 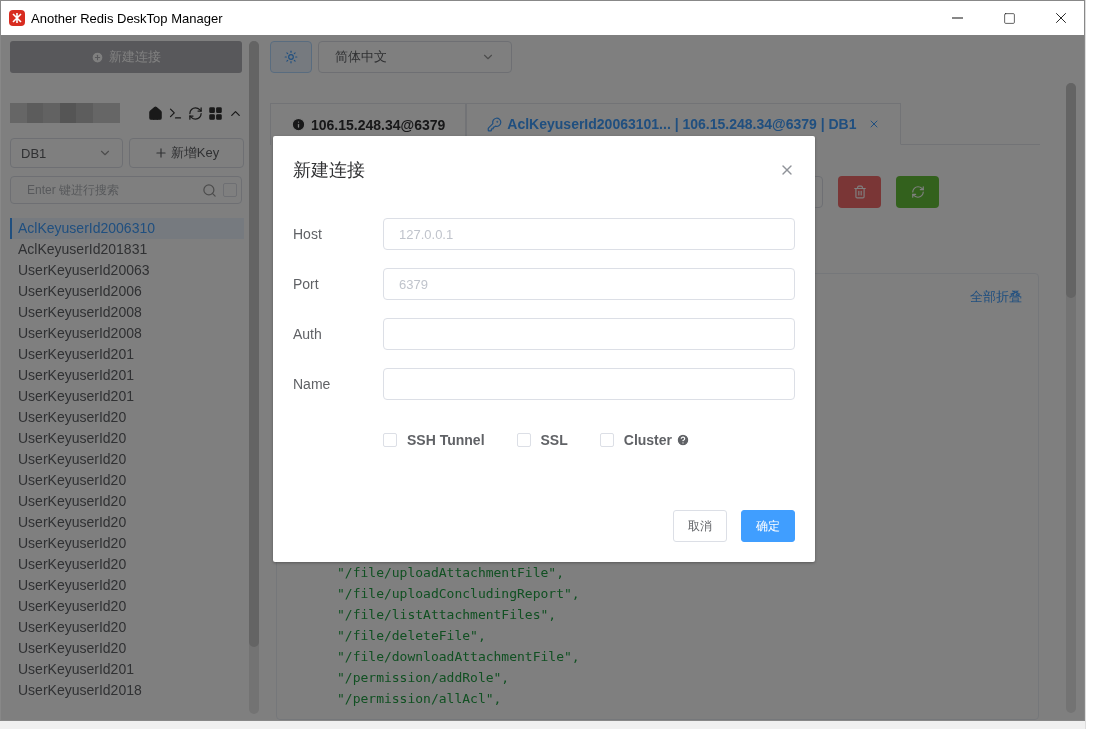 What do you see at coordinates (312, 384) in the screenshot?
I see `field-label: Name` at bounding box center [312, 384].